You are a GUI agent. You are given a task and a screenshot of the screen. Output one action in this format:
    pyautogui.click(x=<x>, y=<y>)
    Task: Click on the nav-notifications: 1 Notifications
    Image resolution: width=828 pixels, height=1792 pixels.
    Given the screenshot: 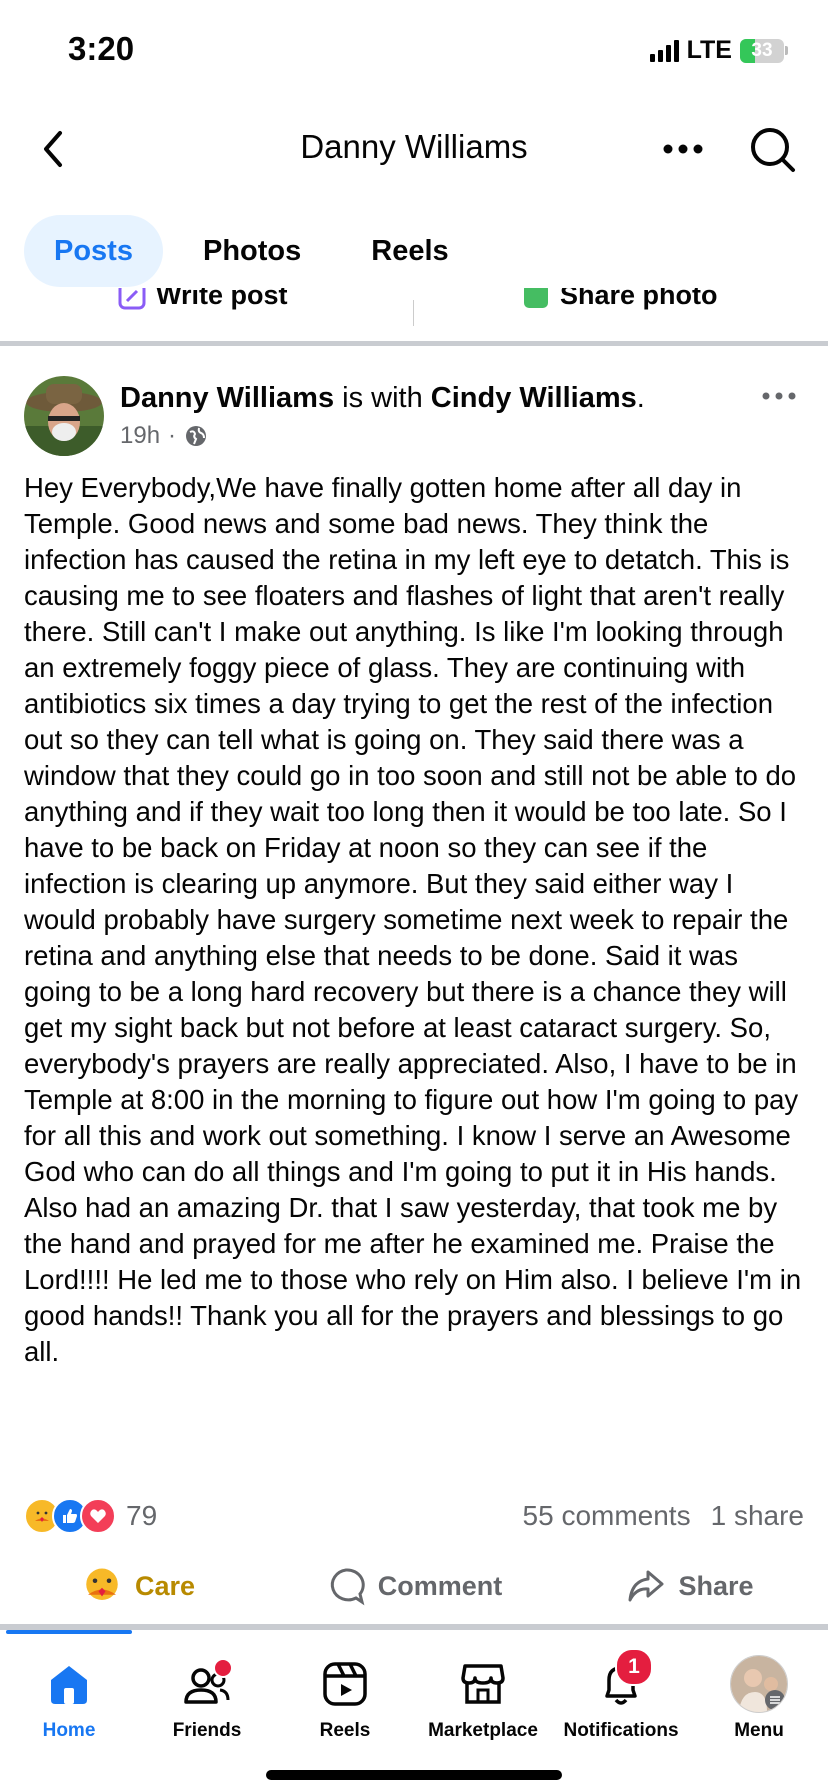 What is the action you would take?
    pyautogui.click(x=621, y=1695)
    